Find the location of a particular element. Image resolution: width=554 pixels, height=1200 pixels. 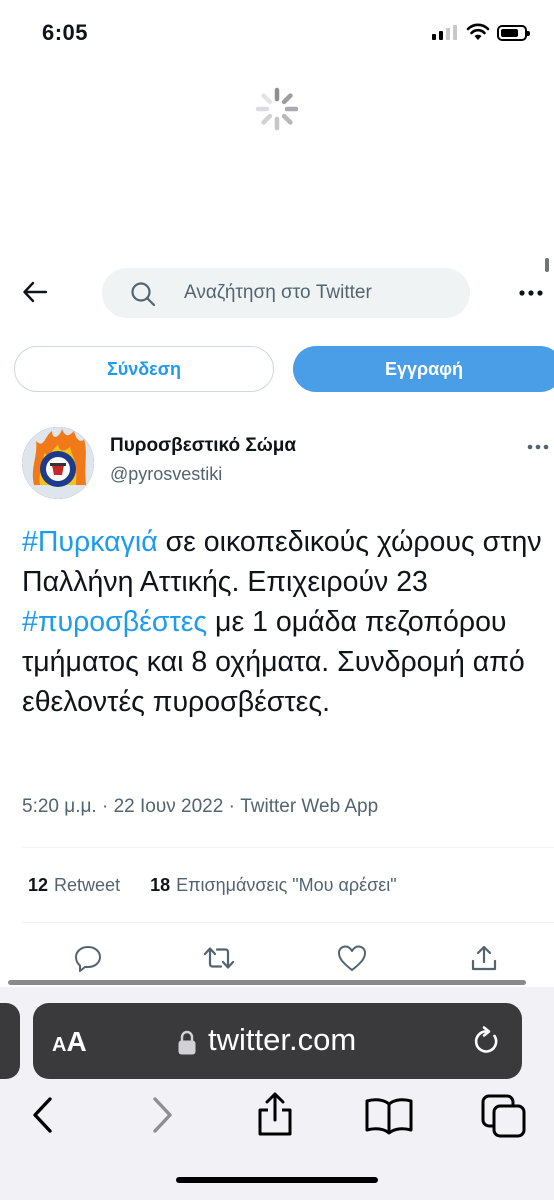

aa-small: A is located at coordinates (59, 1045).